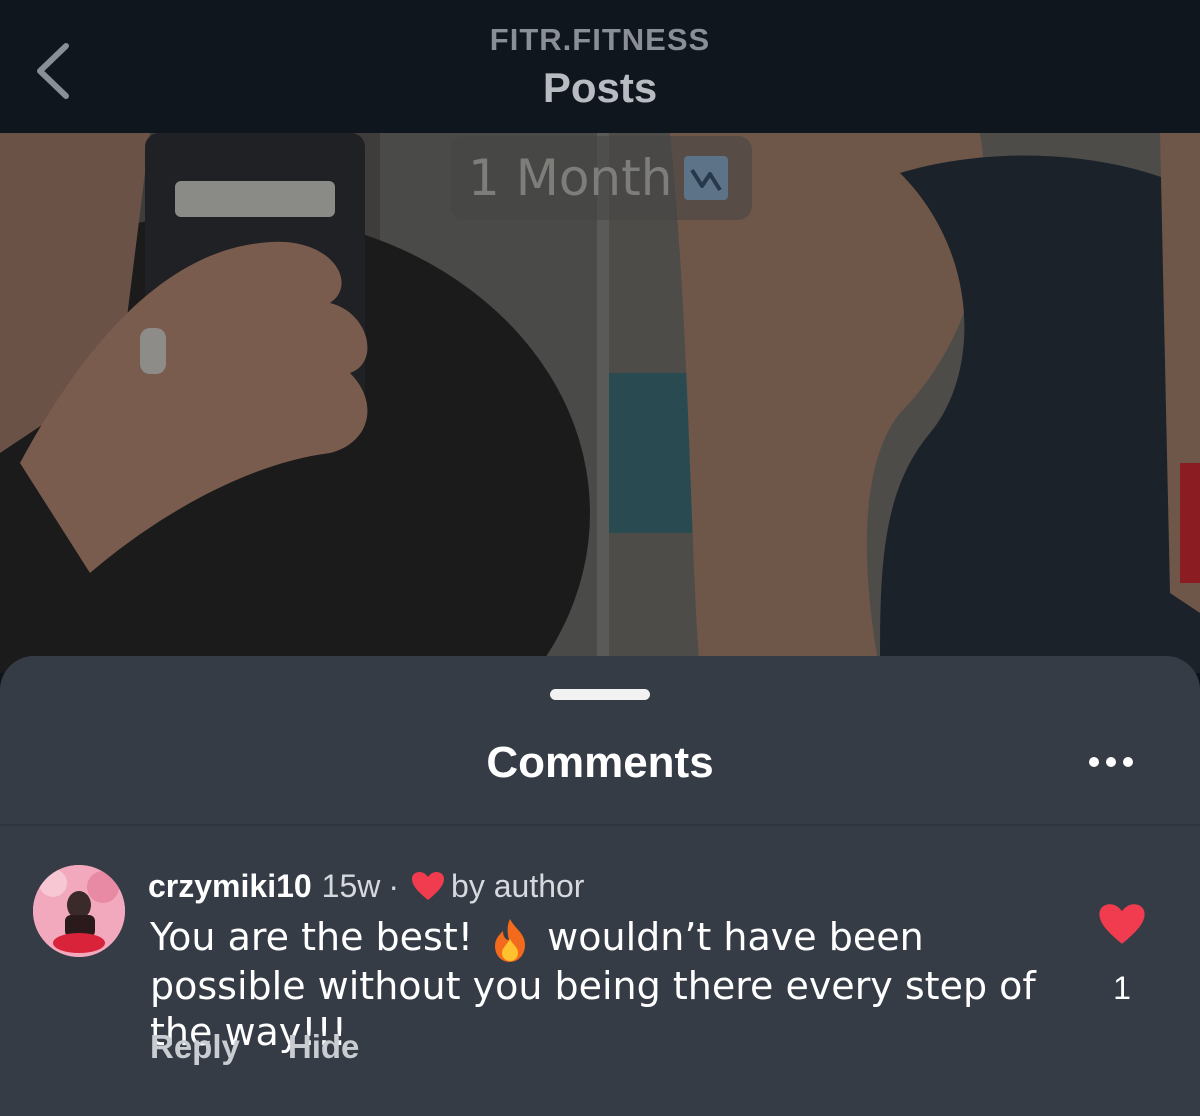 The image size is (1200, 1116). I want to click on top-nav-bar: FITR.FITNESS Posts, so click(600, 66).